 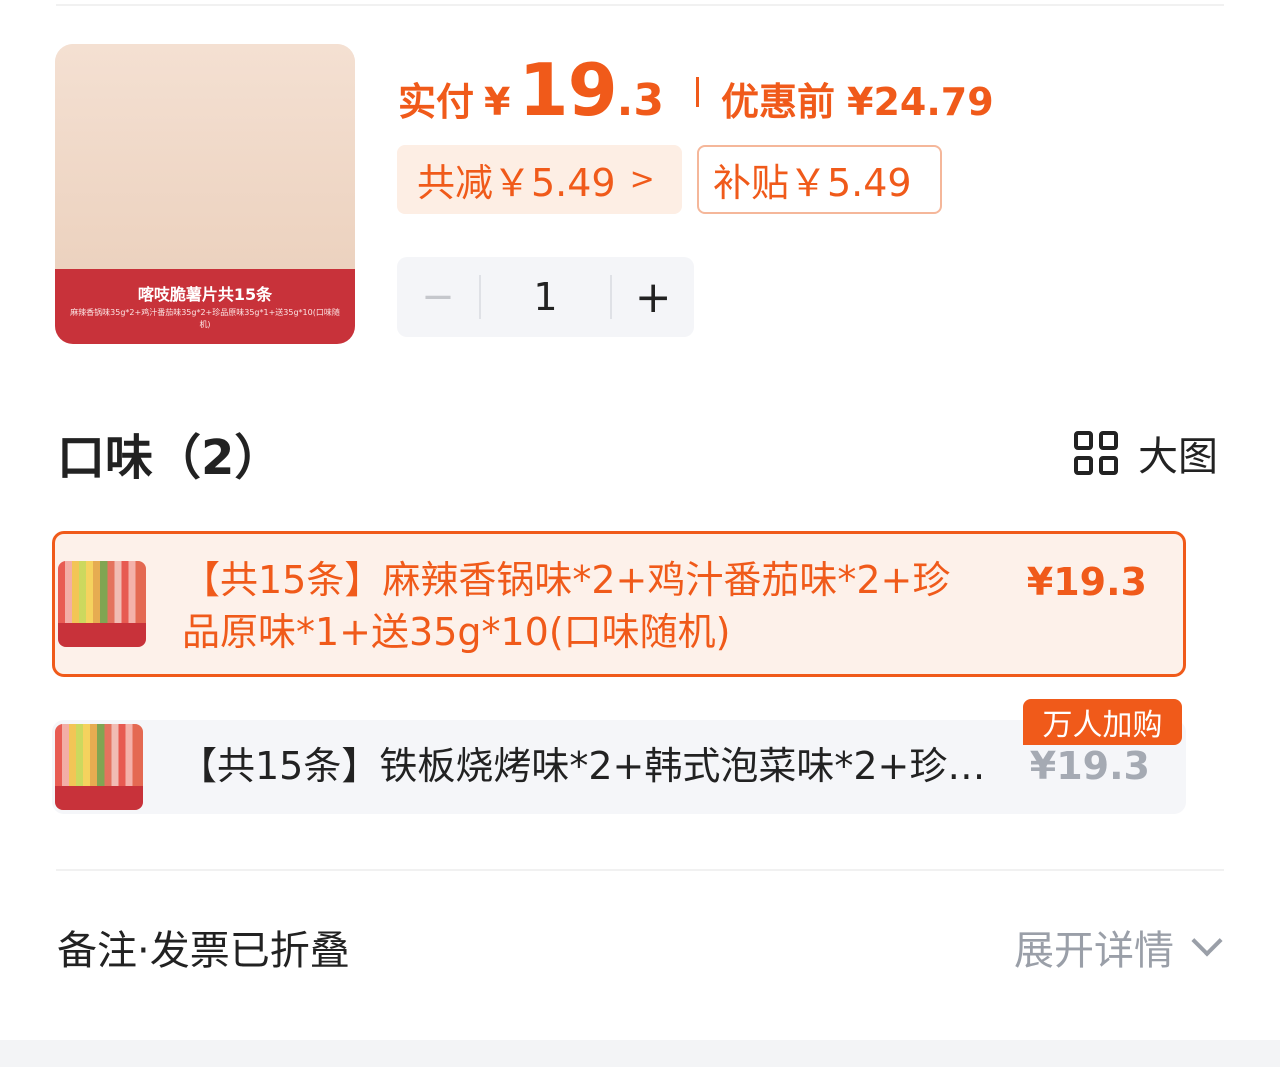 I want to click on paid-price-decimal: .3, so click(x=640, y=100).